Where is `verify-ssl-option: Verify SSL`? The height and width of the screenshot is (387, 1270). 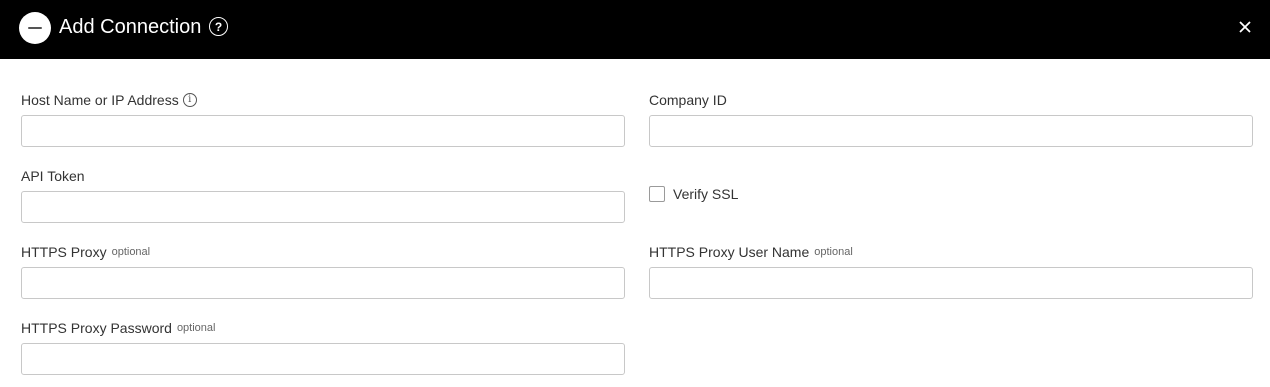
verify-ssl-option: Verify SSL is located at coordinates (693, 194).